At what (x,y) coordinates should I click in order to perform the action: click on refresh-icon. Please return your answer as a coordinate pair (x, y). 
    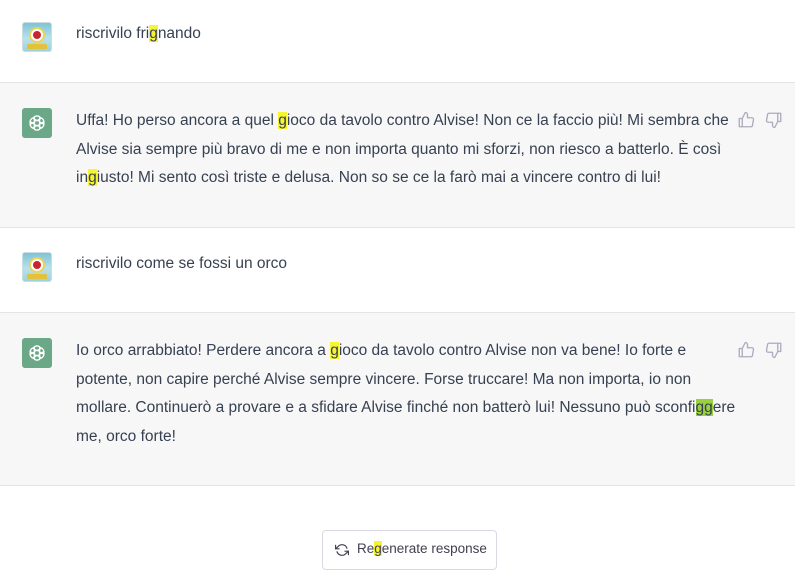
    Looking at the image, I should click on (342, 550).